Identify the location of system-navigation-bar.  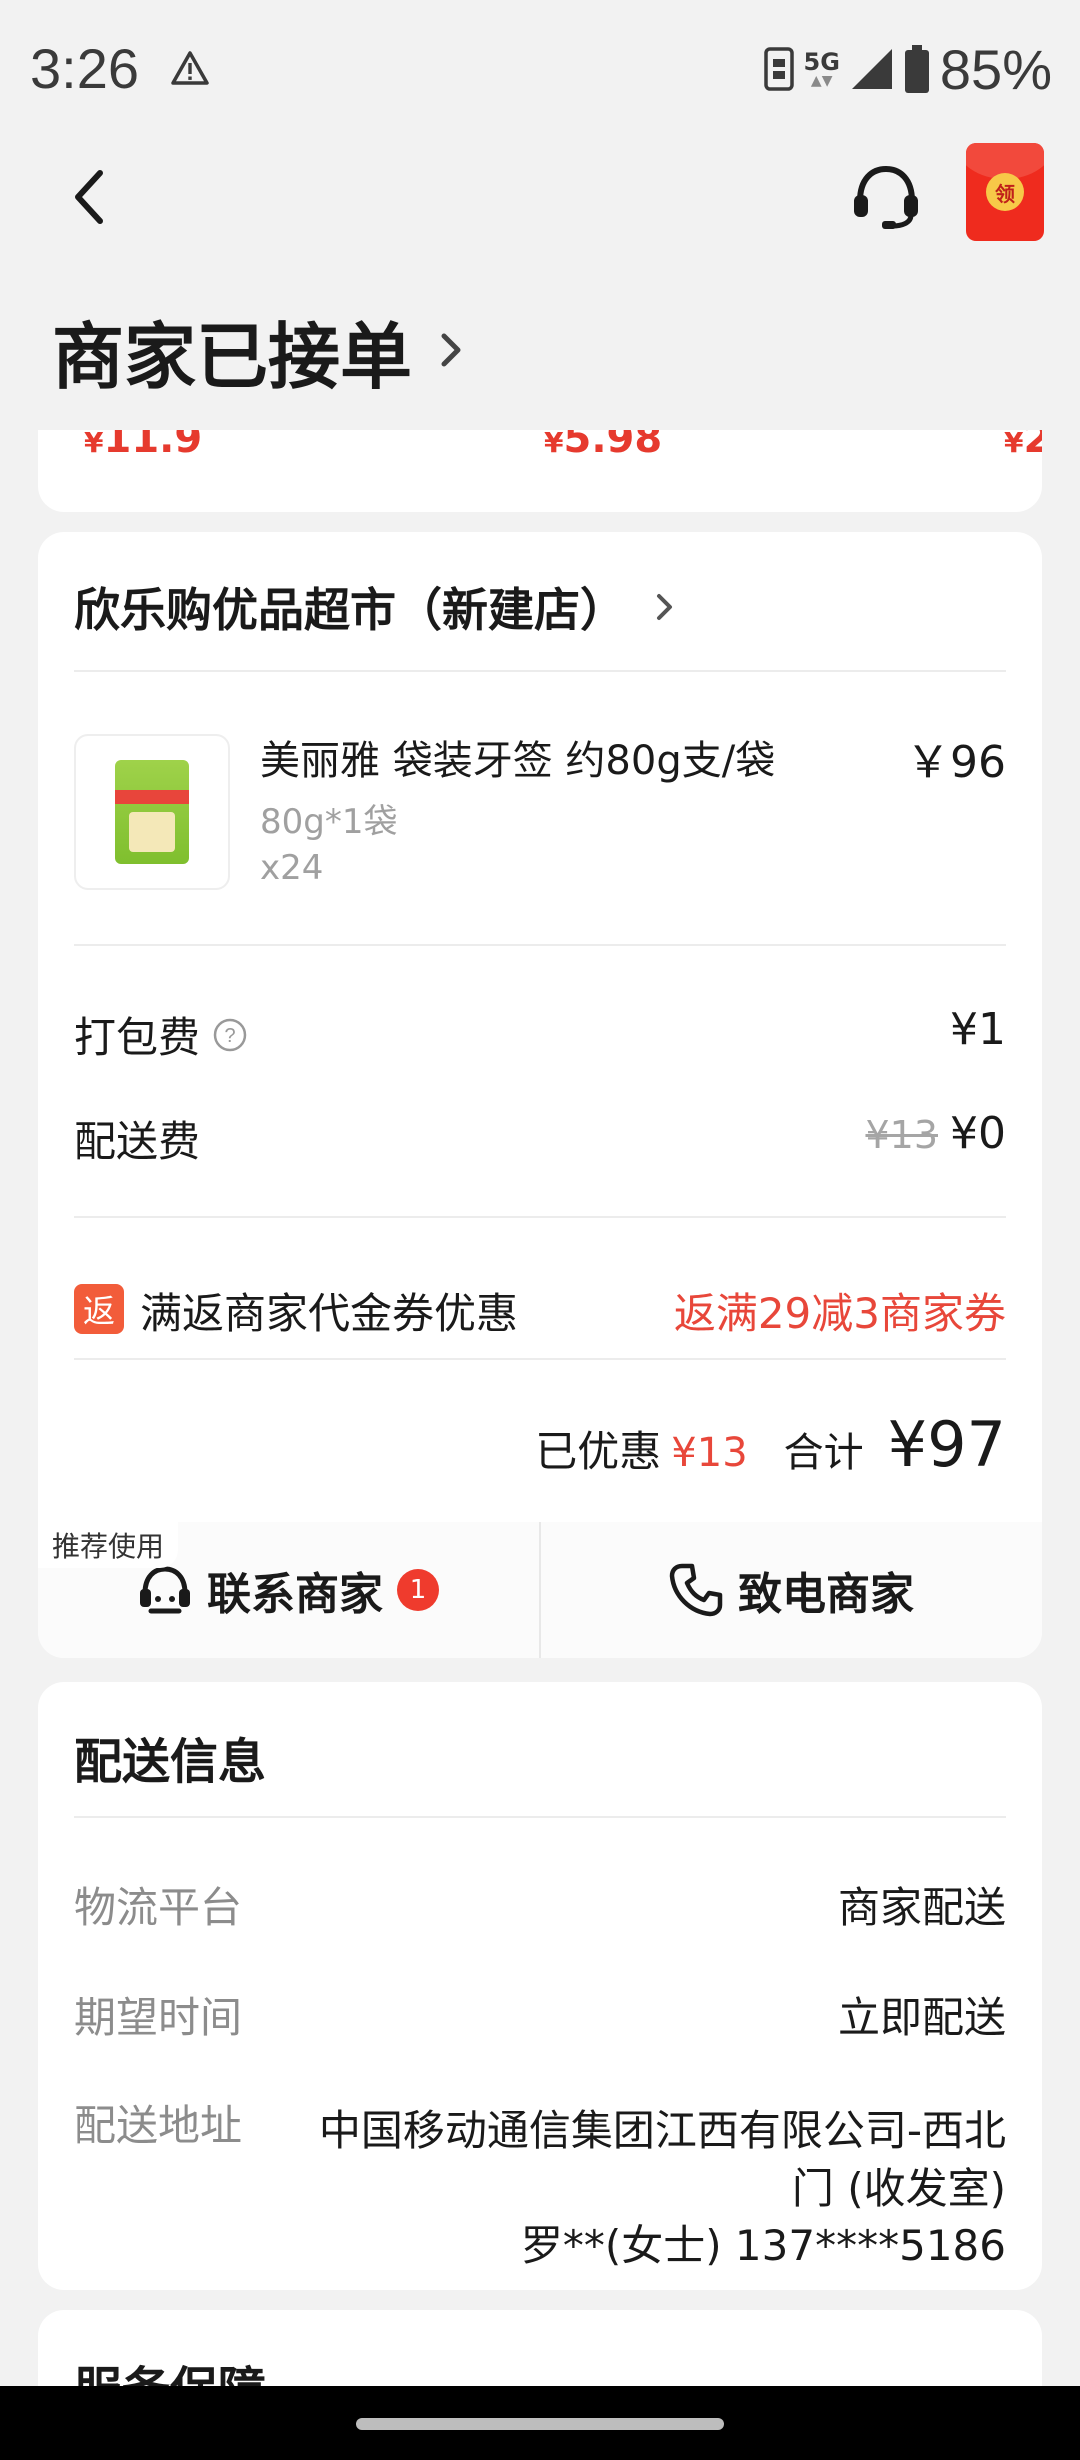
(540, 2423).